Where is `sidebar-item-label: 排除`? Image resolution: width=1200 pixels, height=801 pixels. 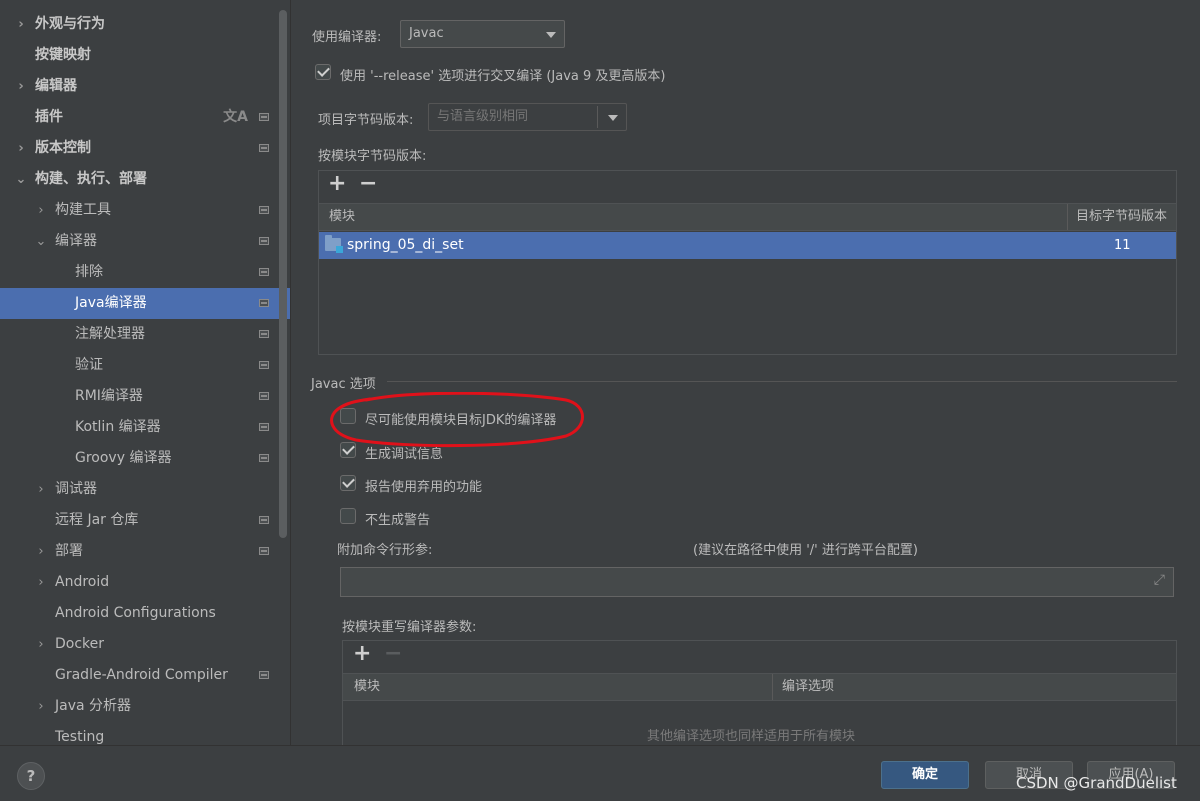 sidebar-item-label: 排除 is located at coordinates (89, 272).